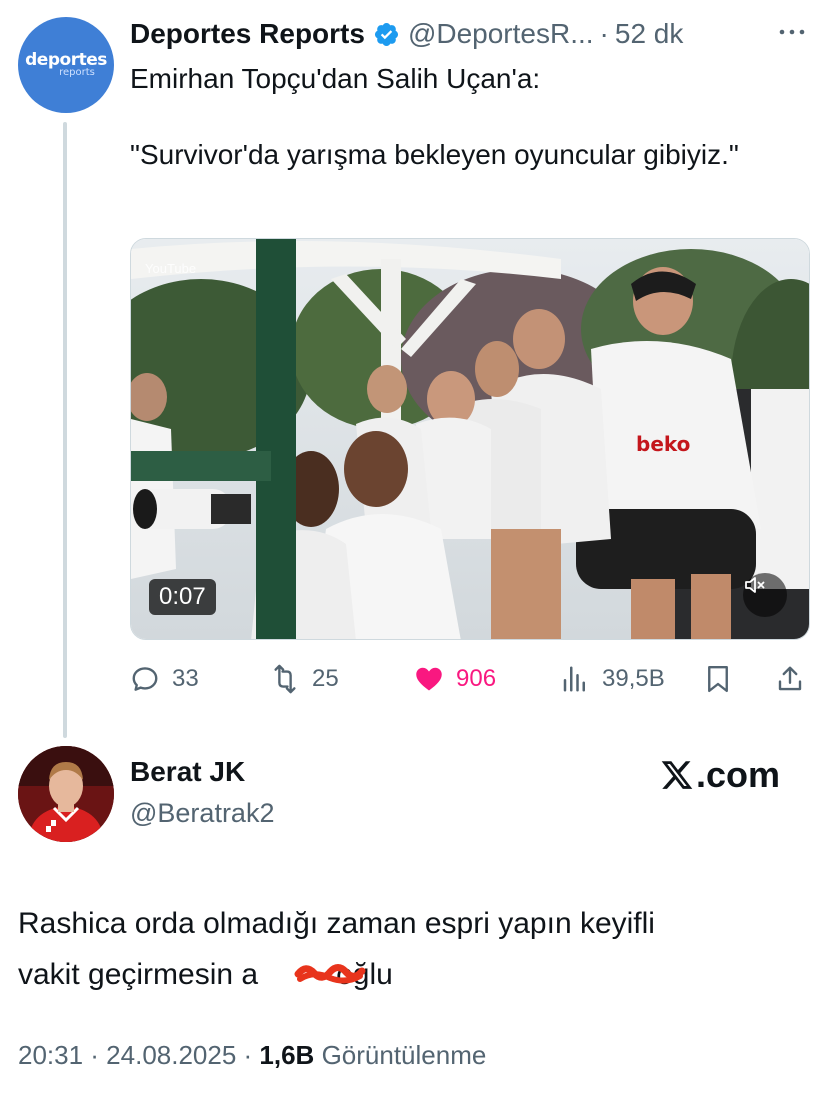 The image size is (827, 1095). What do you see at coordinates (633, 678) in the screenshot?
I see `views-count: 39,5B` at bounding box center [633, 678].